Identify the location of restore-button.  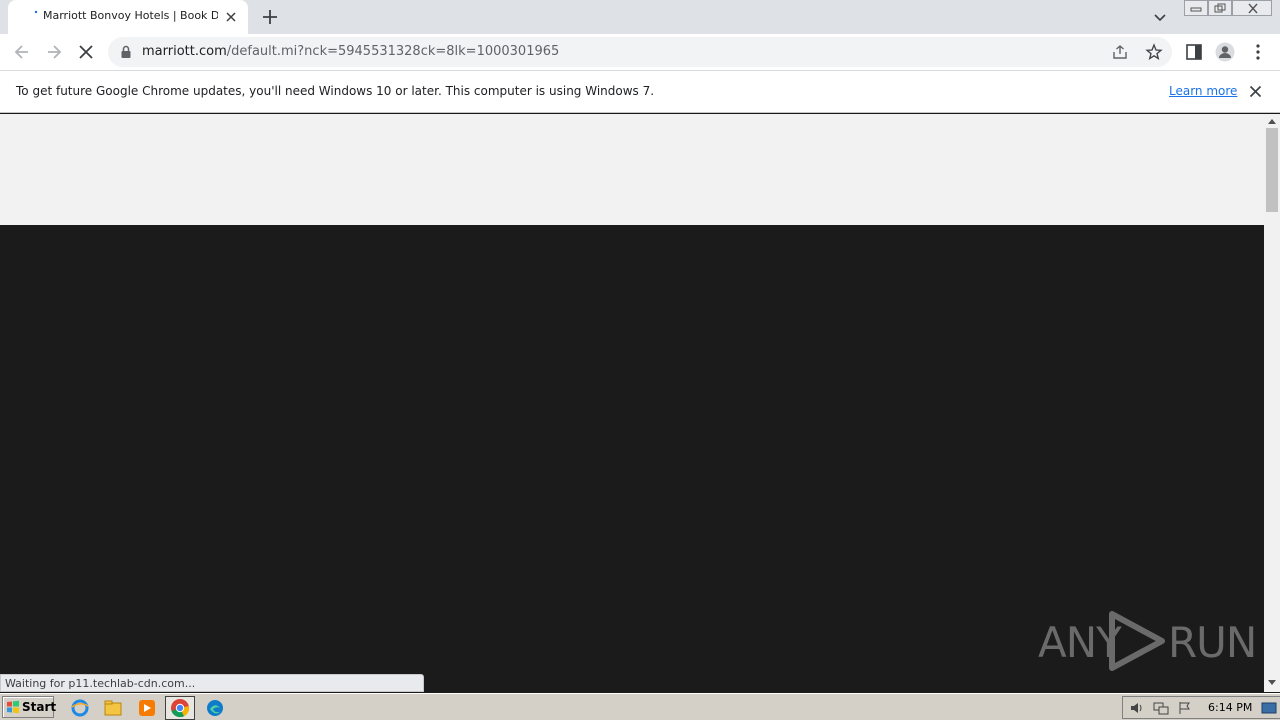
(1220, 8).